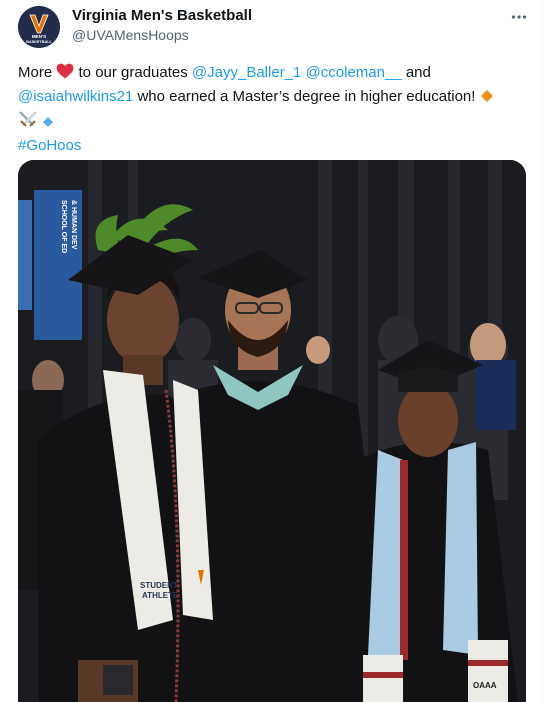  I want to click on mention-link-isaiahwilkins: @isaiahwilkins21, so click(75, 96).